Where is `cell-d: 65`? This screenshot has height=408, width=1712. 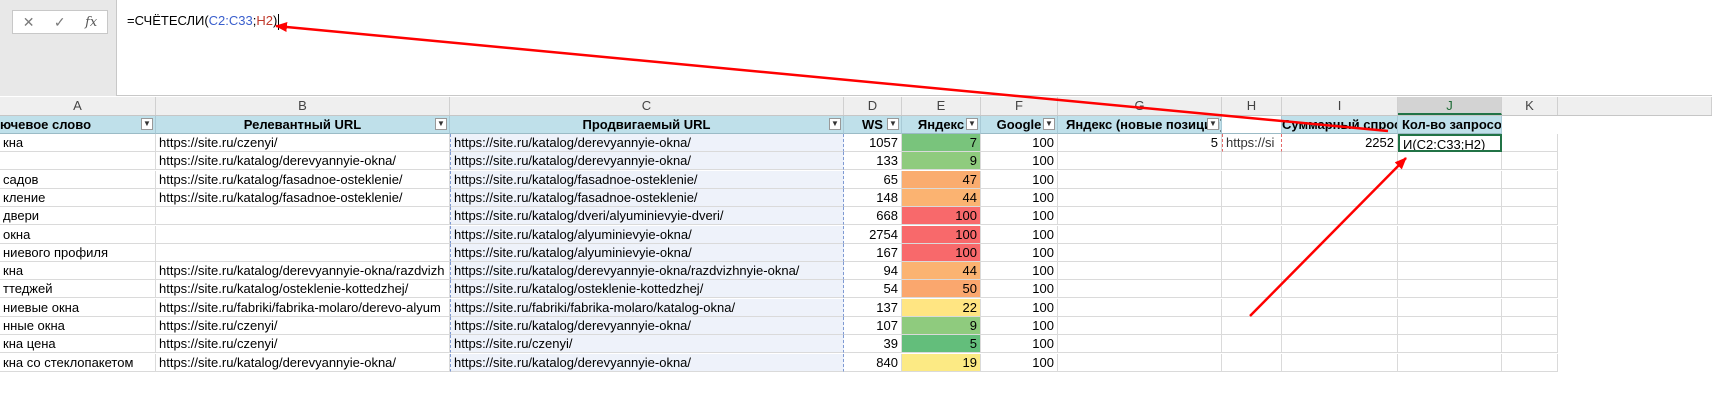 cell-d: 65 is located at coordinates (873, 179).